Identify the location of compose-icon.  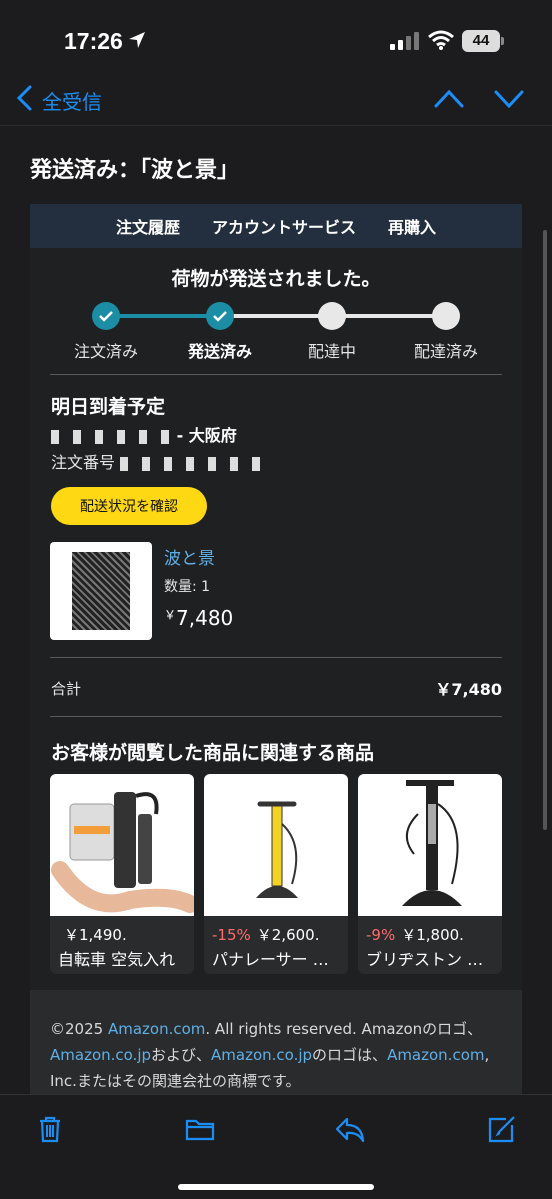
(502, 1129).